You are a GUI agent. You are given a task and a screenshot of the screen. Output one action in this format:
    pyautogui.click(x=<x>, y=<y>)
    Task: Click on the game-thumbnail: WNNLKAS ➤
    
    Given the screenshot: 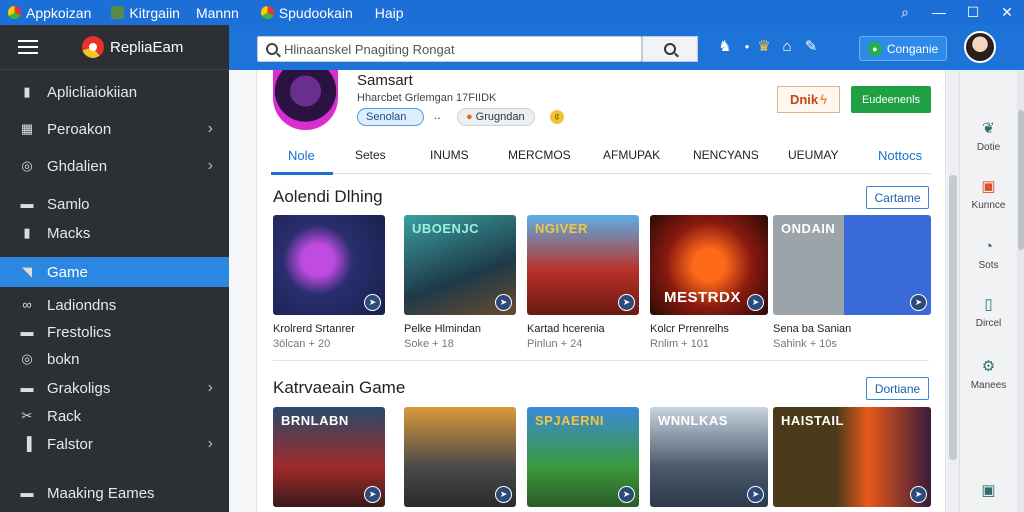 What is the action you would take?
    pyautogui.click(x=709, y=457)
    